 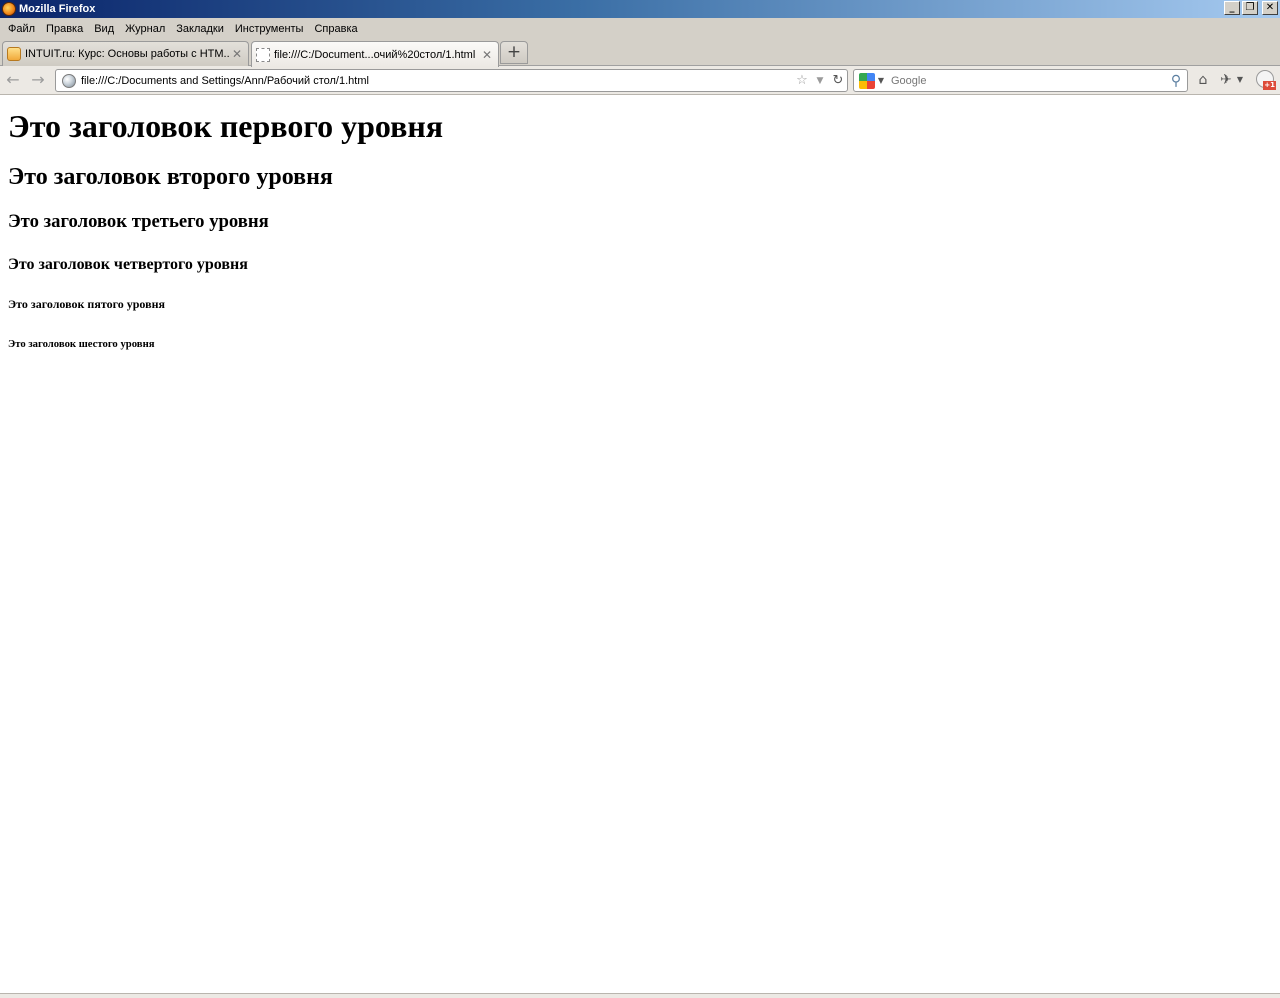 I want to click on firefox-logo-icon, so click(x=9, y=9).